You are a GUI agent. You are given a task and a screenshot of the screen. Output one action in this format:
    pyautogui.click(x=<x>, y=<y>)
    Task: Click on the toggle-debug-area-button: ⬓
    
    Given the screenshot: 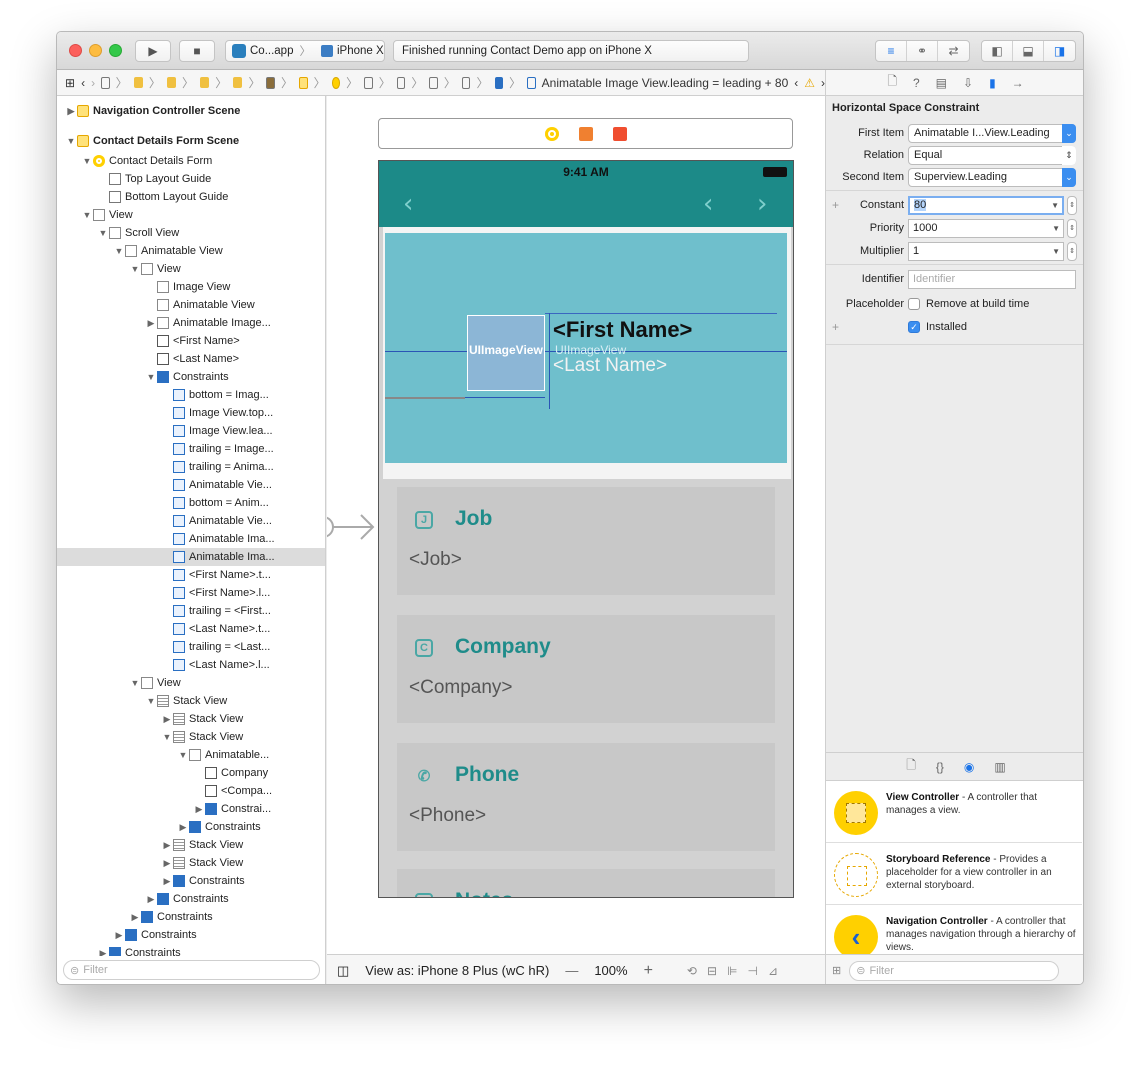 What is the action you would take?
    pyautogui.click(x=1028, y=51)
    